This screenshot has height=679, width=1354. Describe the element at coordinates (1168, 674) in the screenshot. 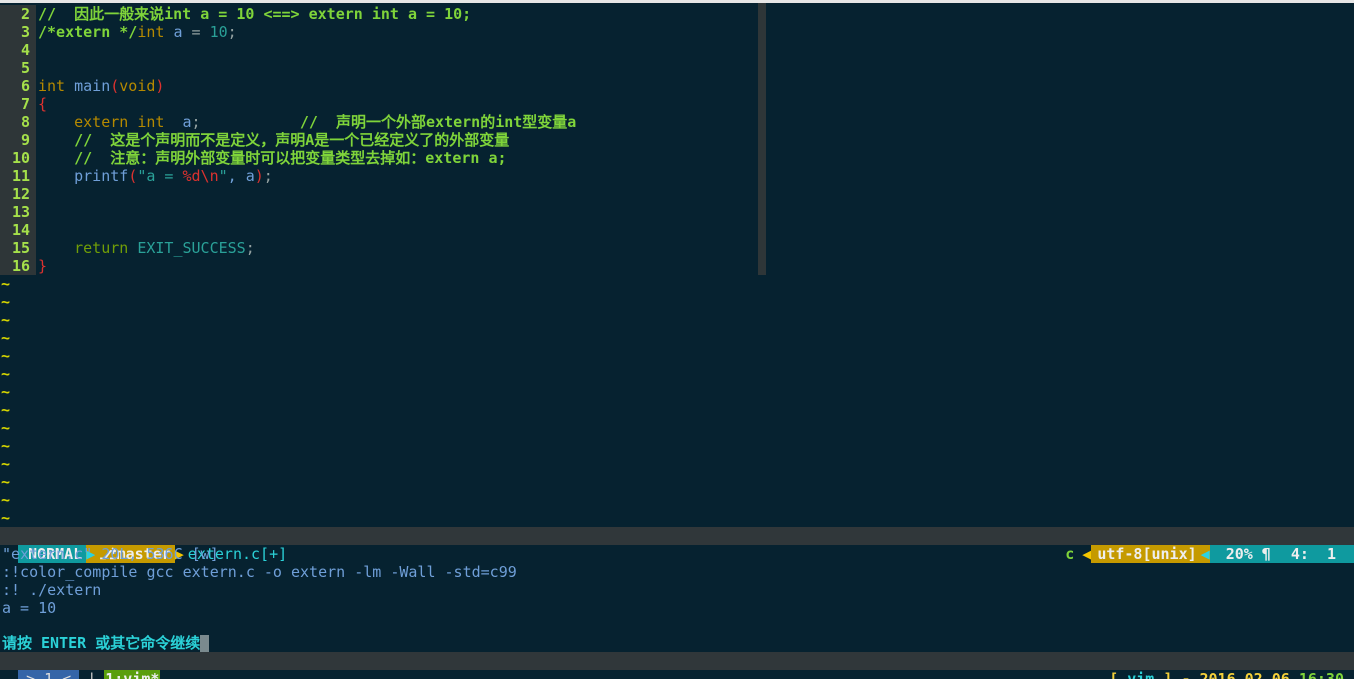

I see `bracket: ]` at that location.